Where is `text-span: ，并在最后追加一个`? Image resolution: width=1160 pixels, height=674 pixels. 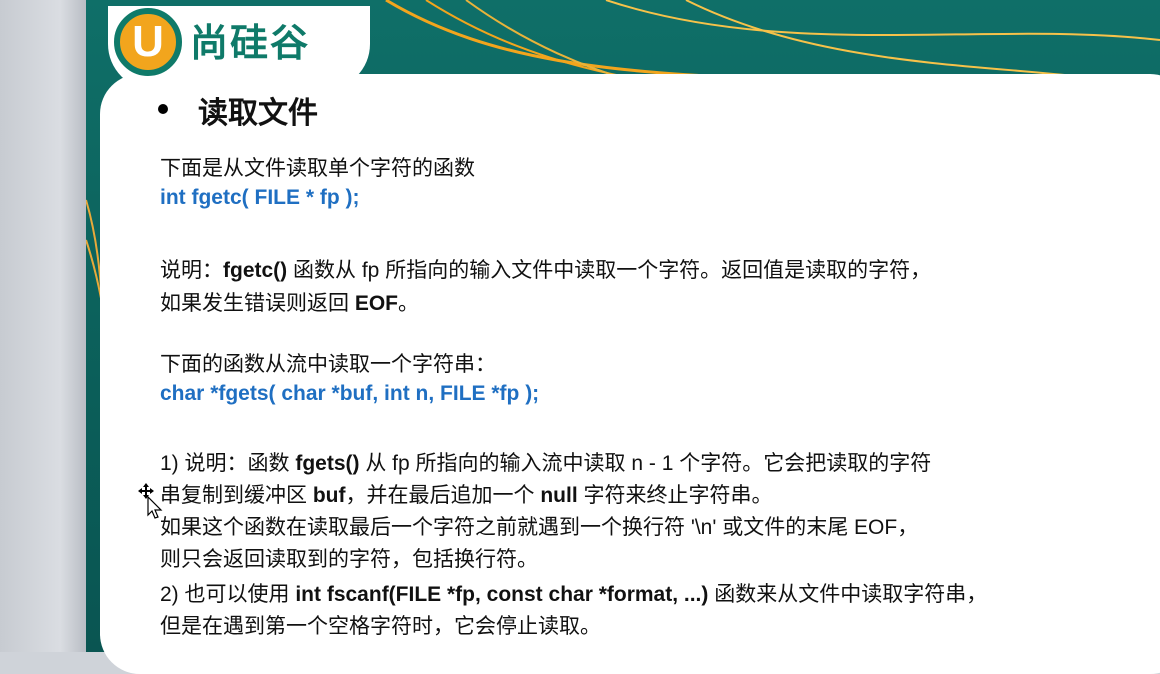
text-span: ，并在最后追加一个 is located at coordinates (443, 495).